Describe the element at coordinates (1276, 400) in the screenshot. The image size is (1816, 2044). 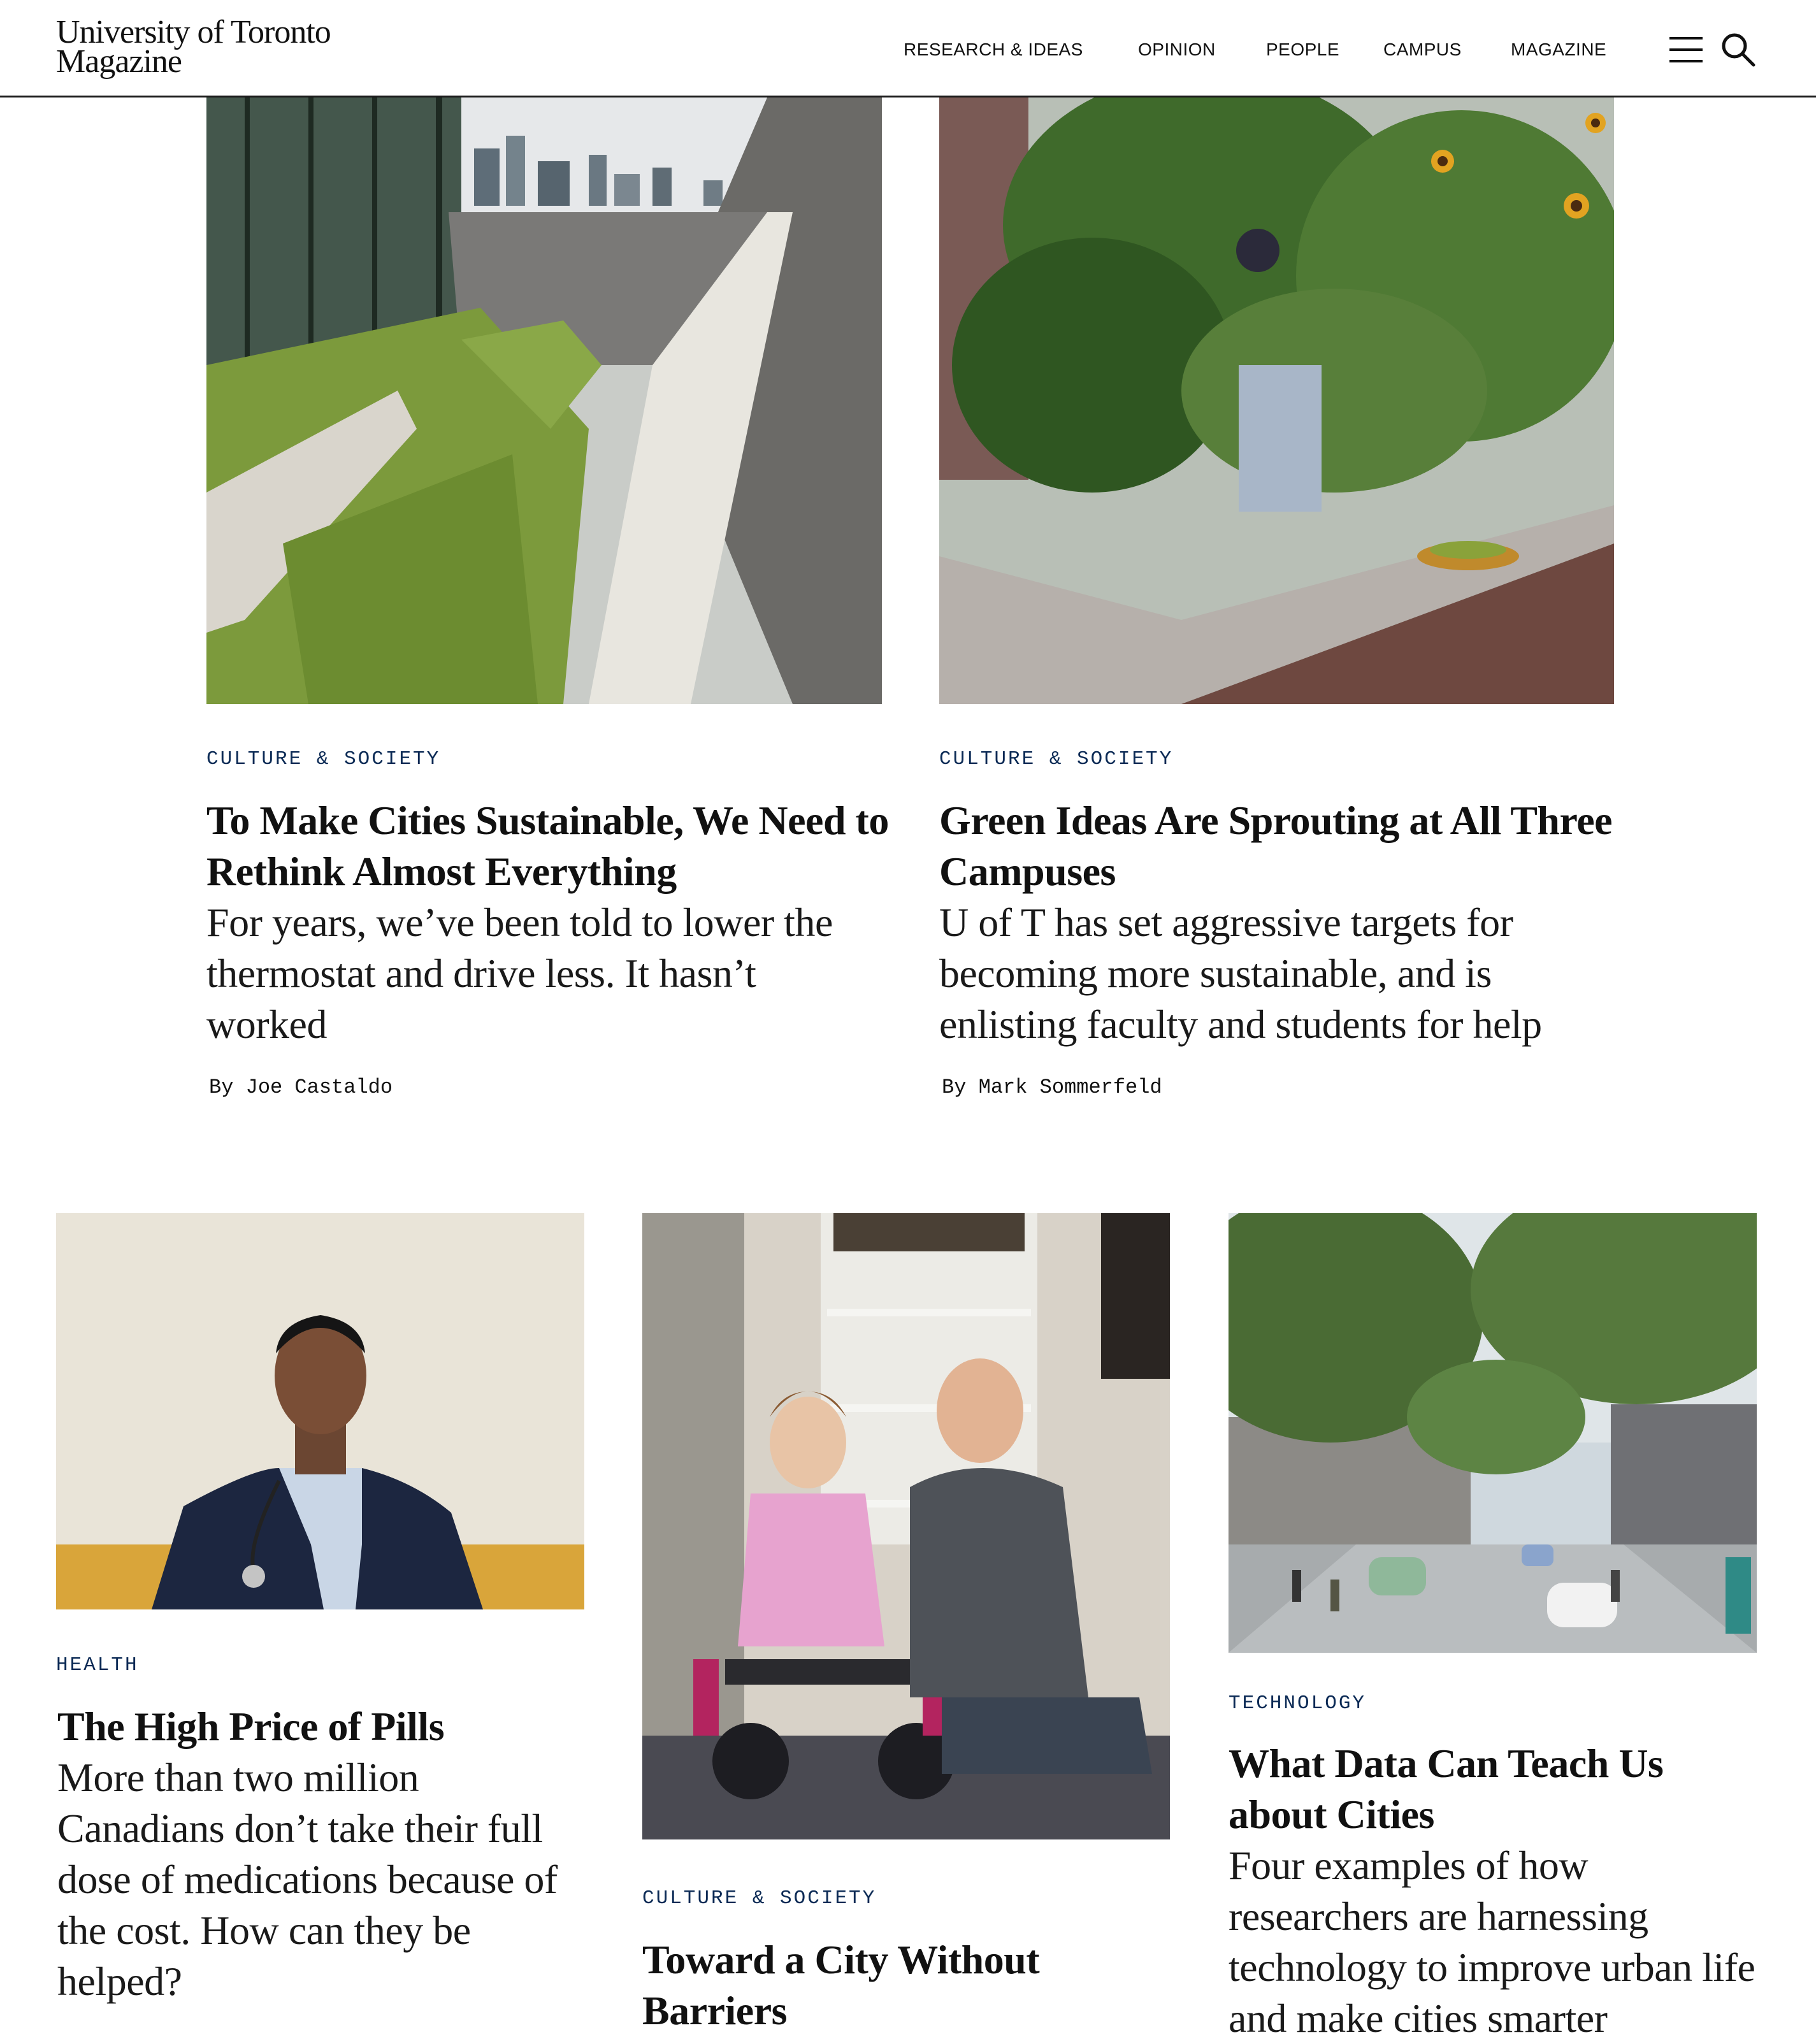
I see `rooftop-garden-photo` at that location.